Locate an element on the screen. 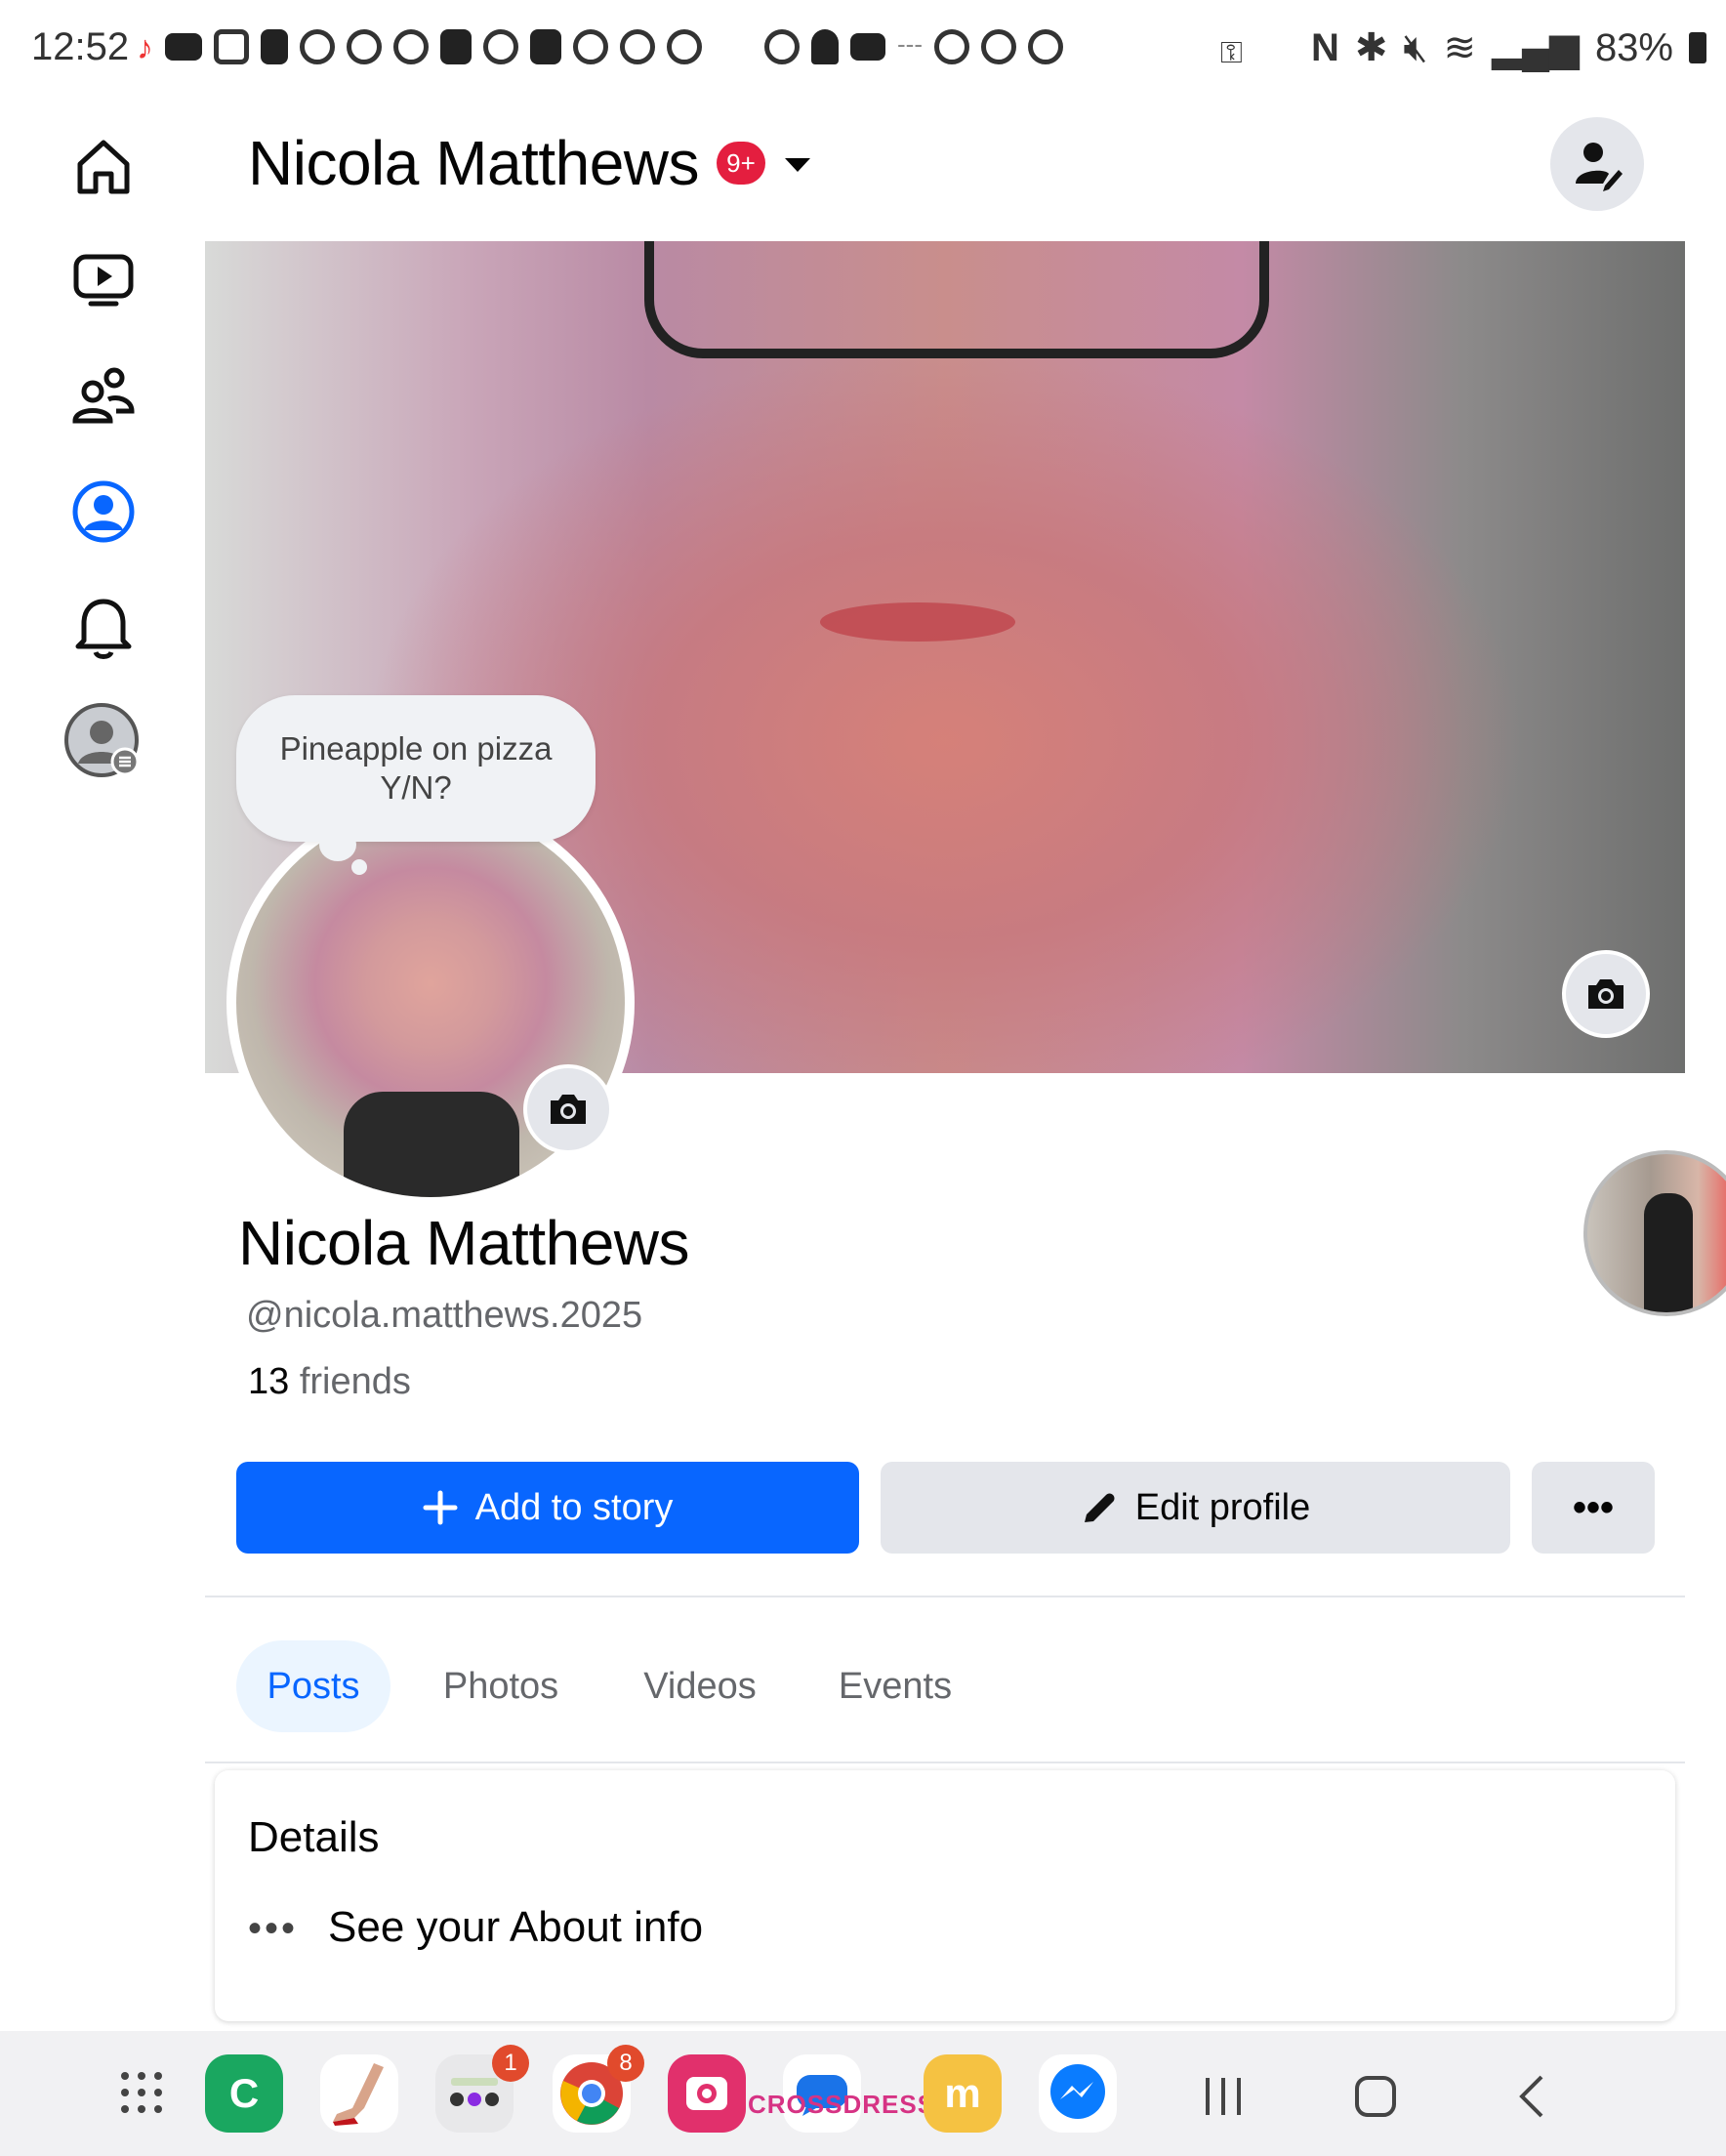 This screenshot has height=2156, width=1726. app-boots-icon is located at coordinates (359, 2093).